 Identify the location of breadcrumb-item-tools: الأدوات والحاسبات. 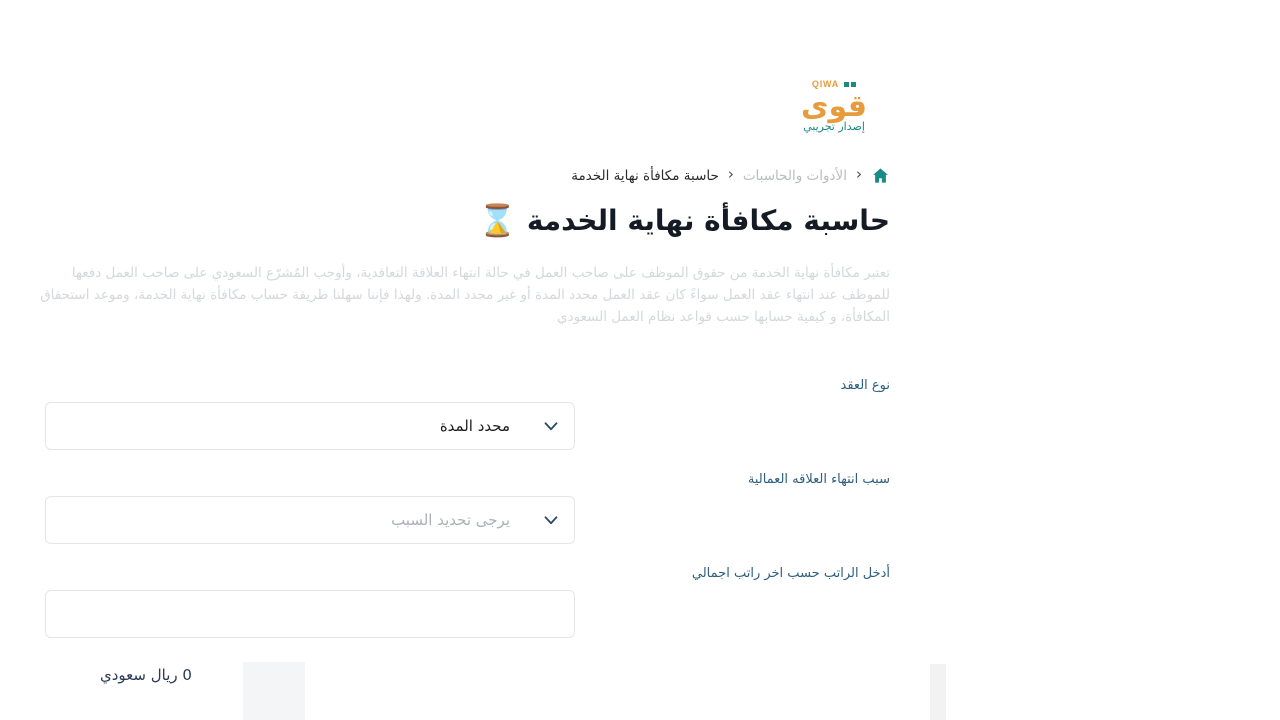
(795, 176).